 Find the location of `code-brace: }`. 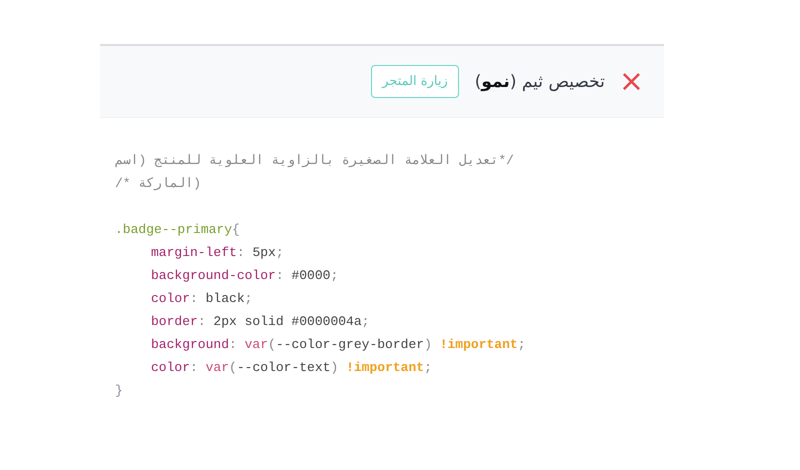

code-brace: } is located at coordinates (119, 390).